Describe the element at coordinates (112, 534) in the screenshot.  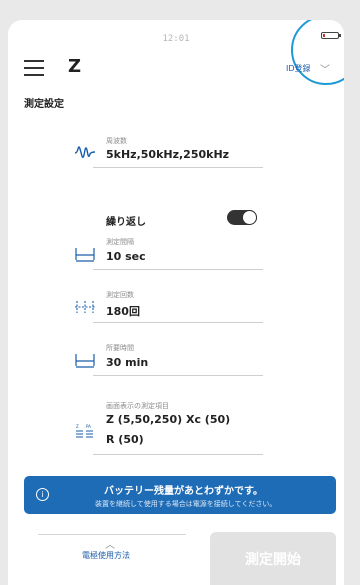
I see `footer-divider` at that location.